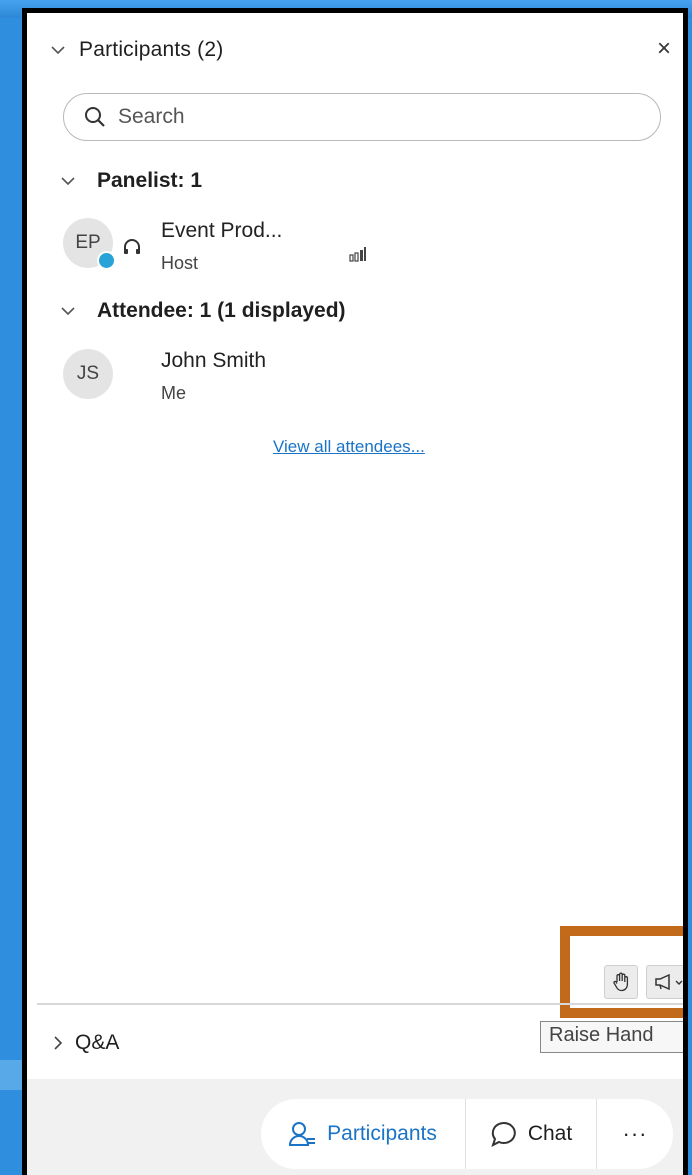  I want to click on footer-bar: Participants Chat ···, so click(355, 1127).